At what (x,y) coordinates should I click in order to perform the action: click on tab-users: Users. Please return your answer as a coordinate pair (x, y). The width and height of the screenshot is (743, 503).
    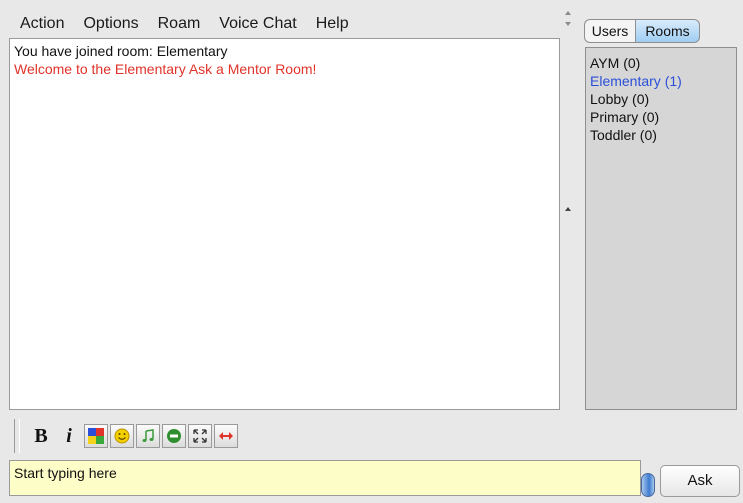
    Looking at the image, I should click on (609, 31).